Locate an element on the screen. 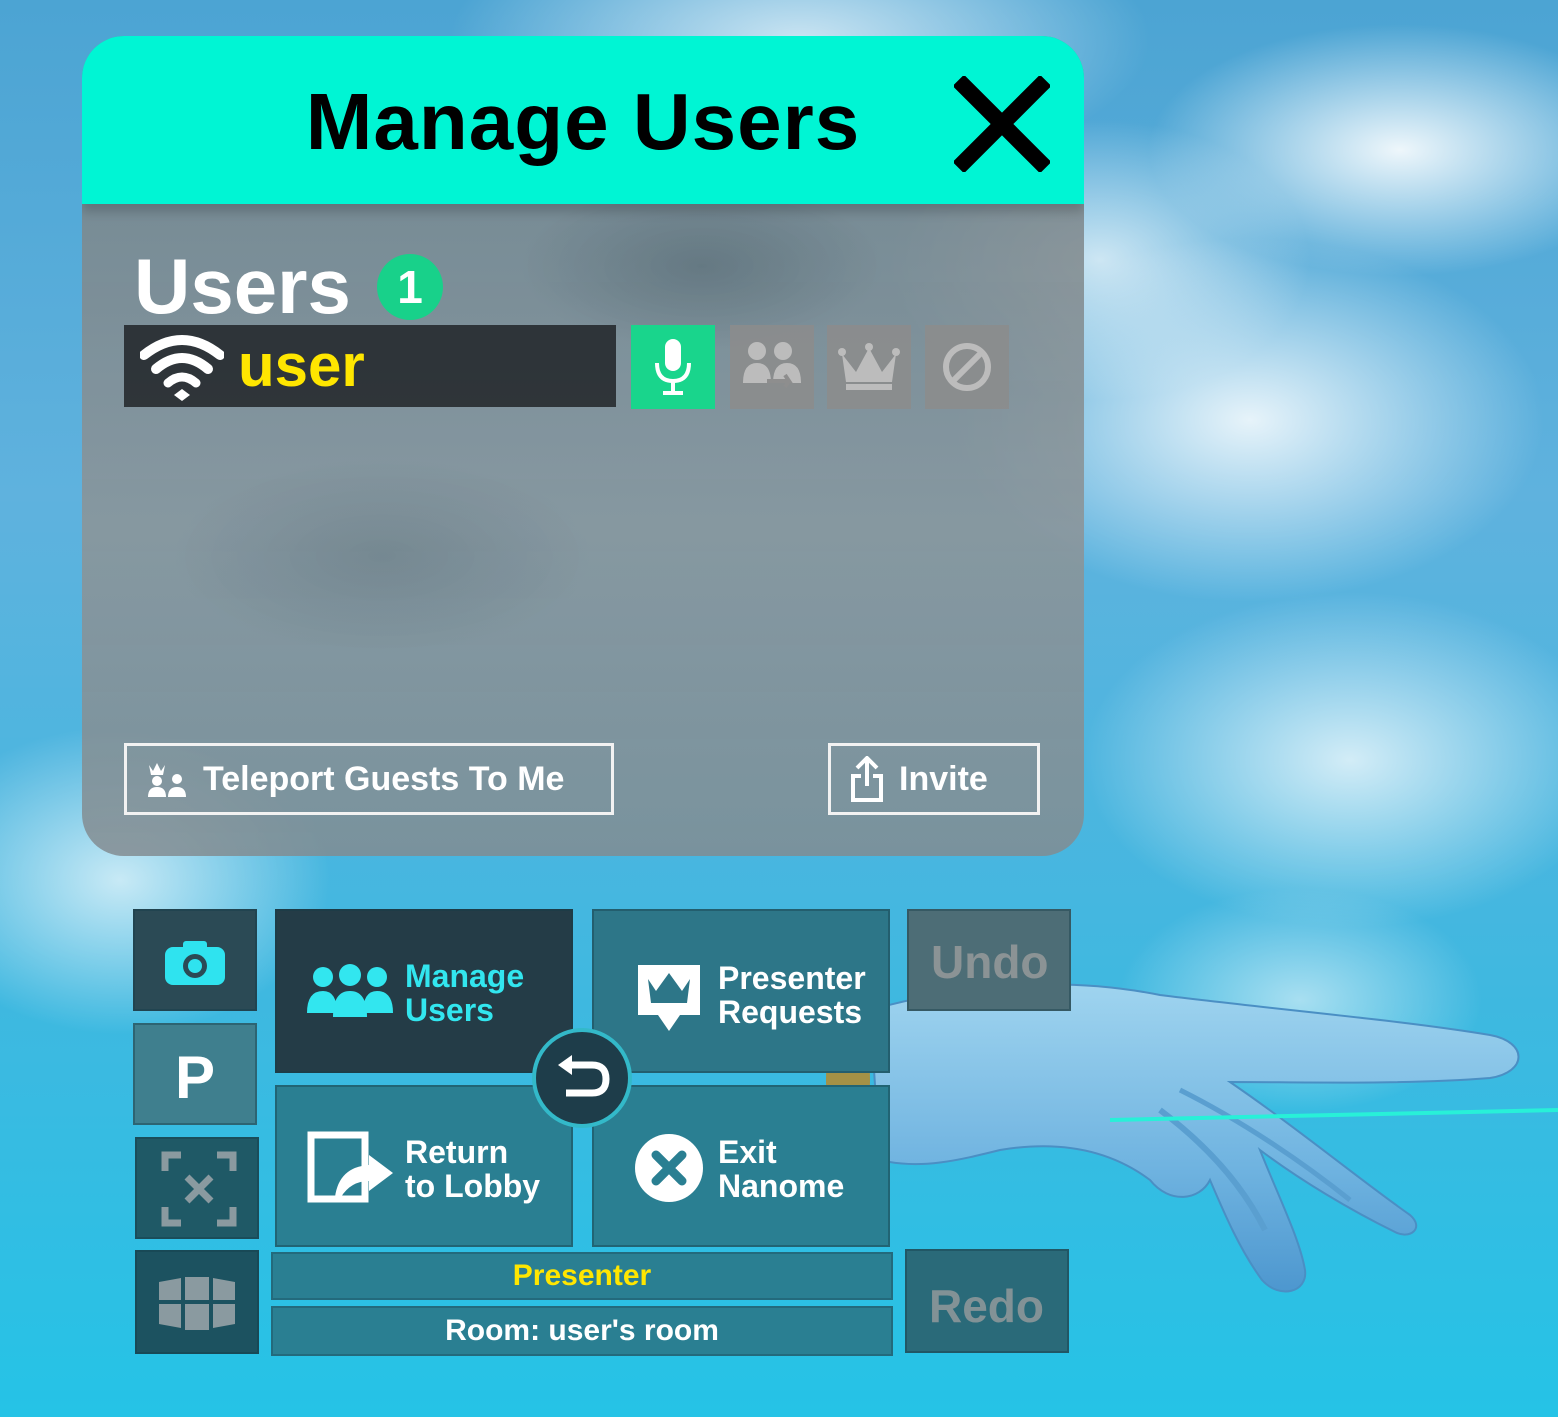 The image size is (1558, 1417). crown-icon is located at coordinates (869, 366).